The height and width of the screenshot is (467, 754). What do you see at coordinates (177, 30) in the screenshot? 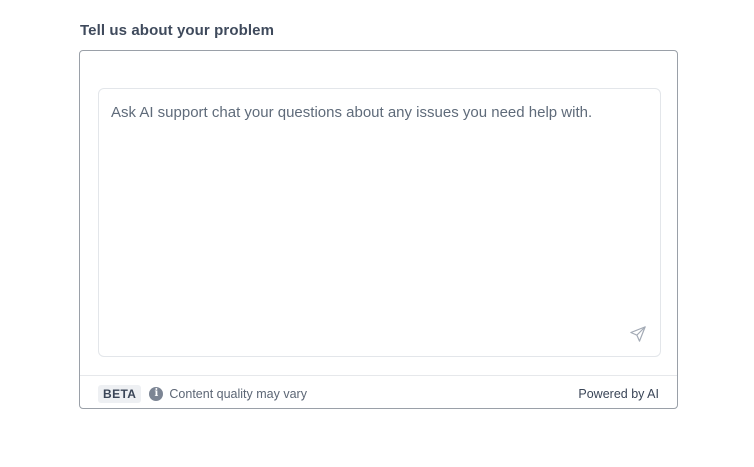
I see `form-heading: Tell us about your problem` at bounding box center [177, 30].